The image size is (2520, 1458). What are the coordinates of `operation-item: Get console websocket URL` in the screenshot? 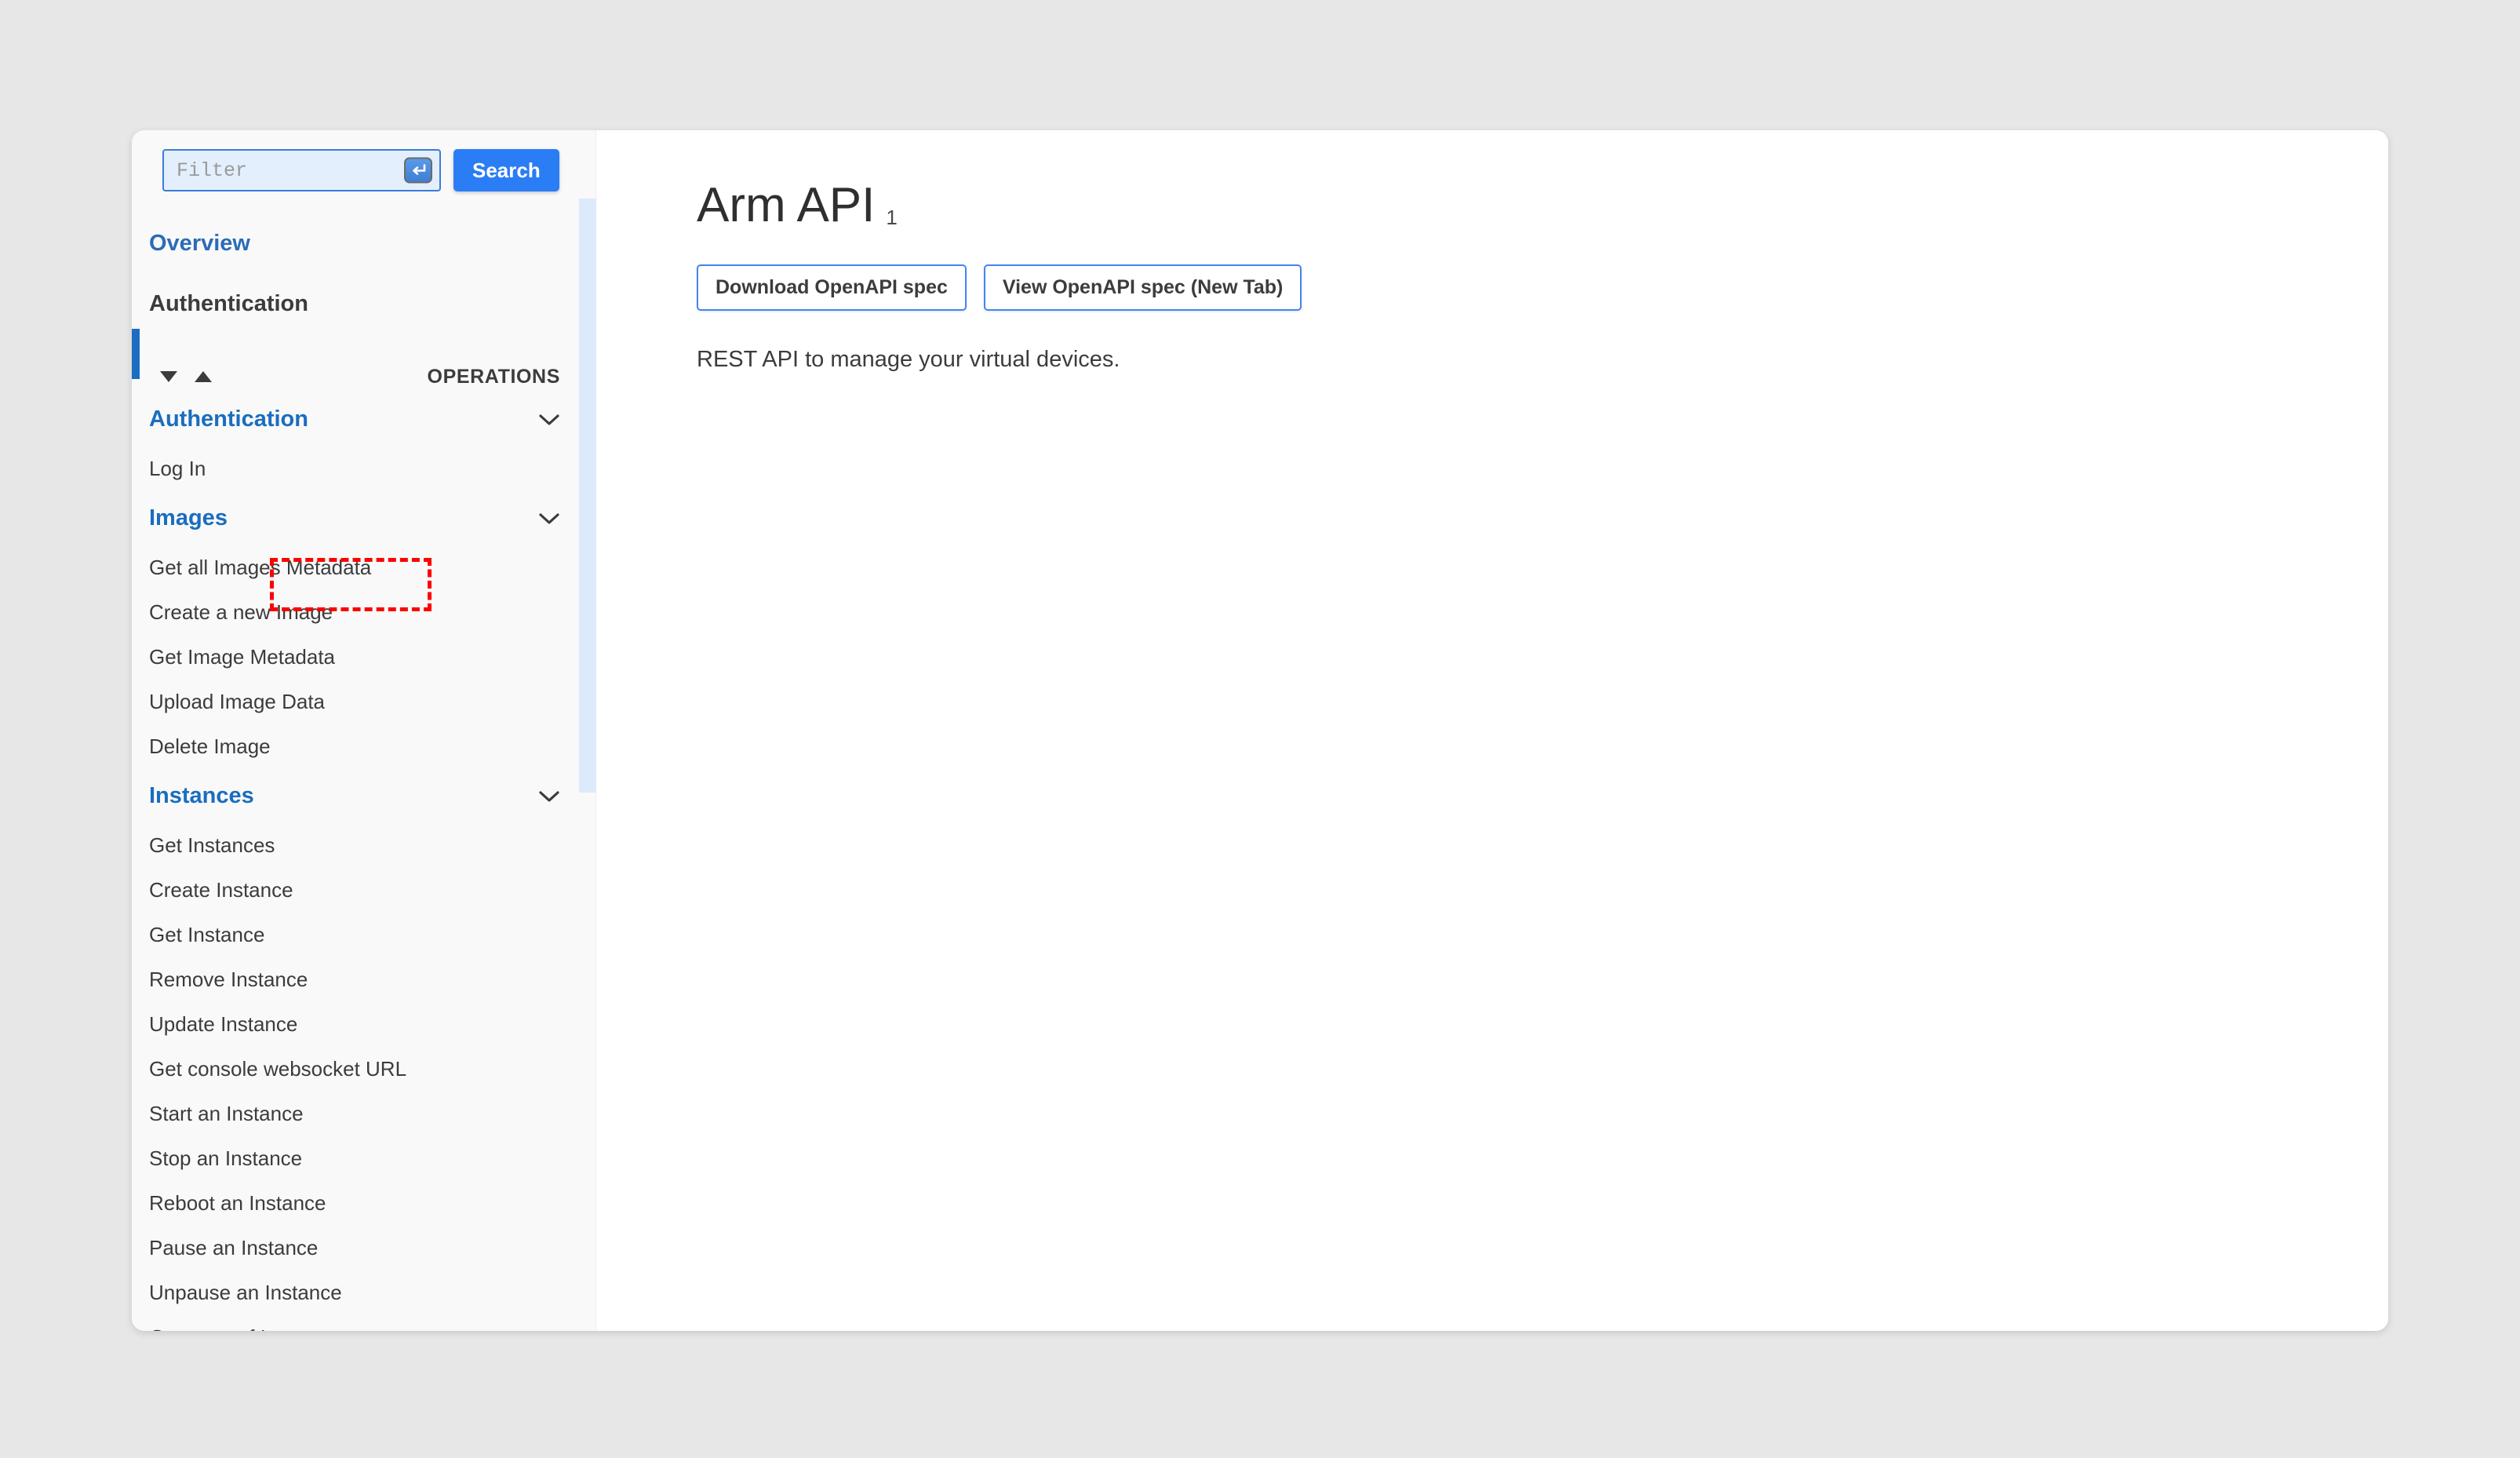 It's located at (364, 1069).